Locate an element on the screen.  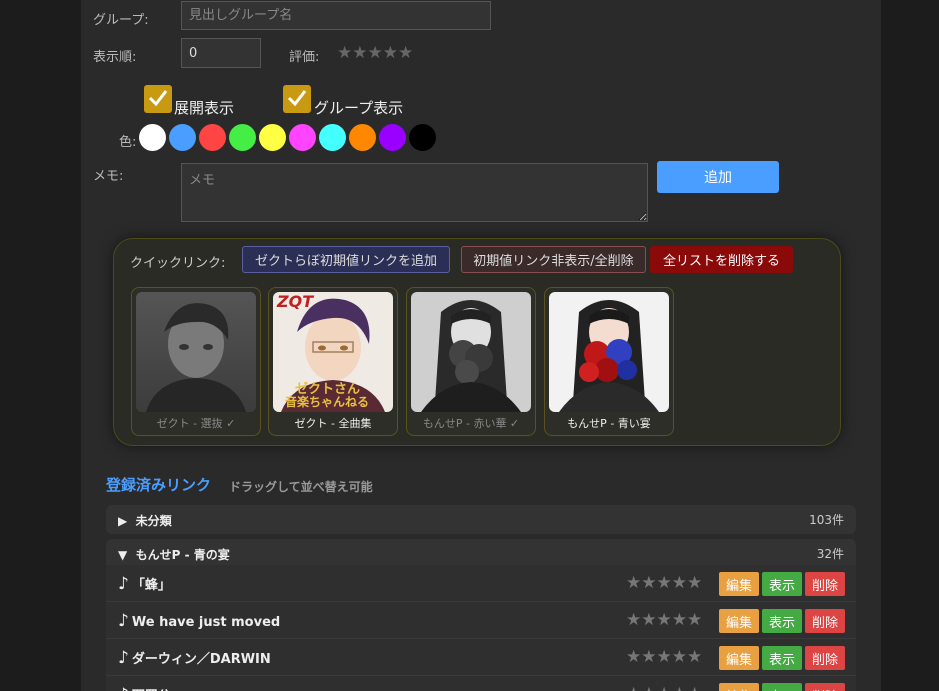
group-title: ▼ もんせP - 青の宴 is located at coordinates (174, 554).